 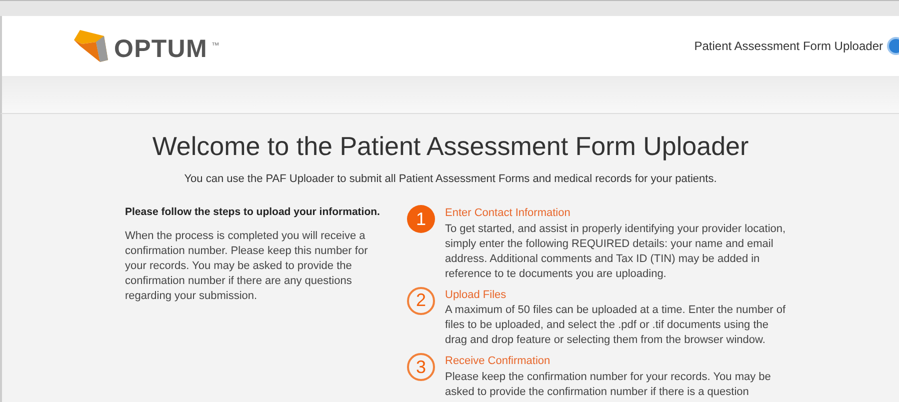 What do you see at coordinates (608, 385) in the screenshot?
I see `step-description: Please keep the confirmation number for your records. You may be asked to provide the confirmation number if there is a question` at bounding box center [608, 385].